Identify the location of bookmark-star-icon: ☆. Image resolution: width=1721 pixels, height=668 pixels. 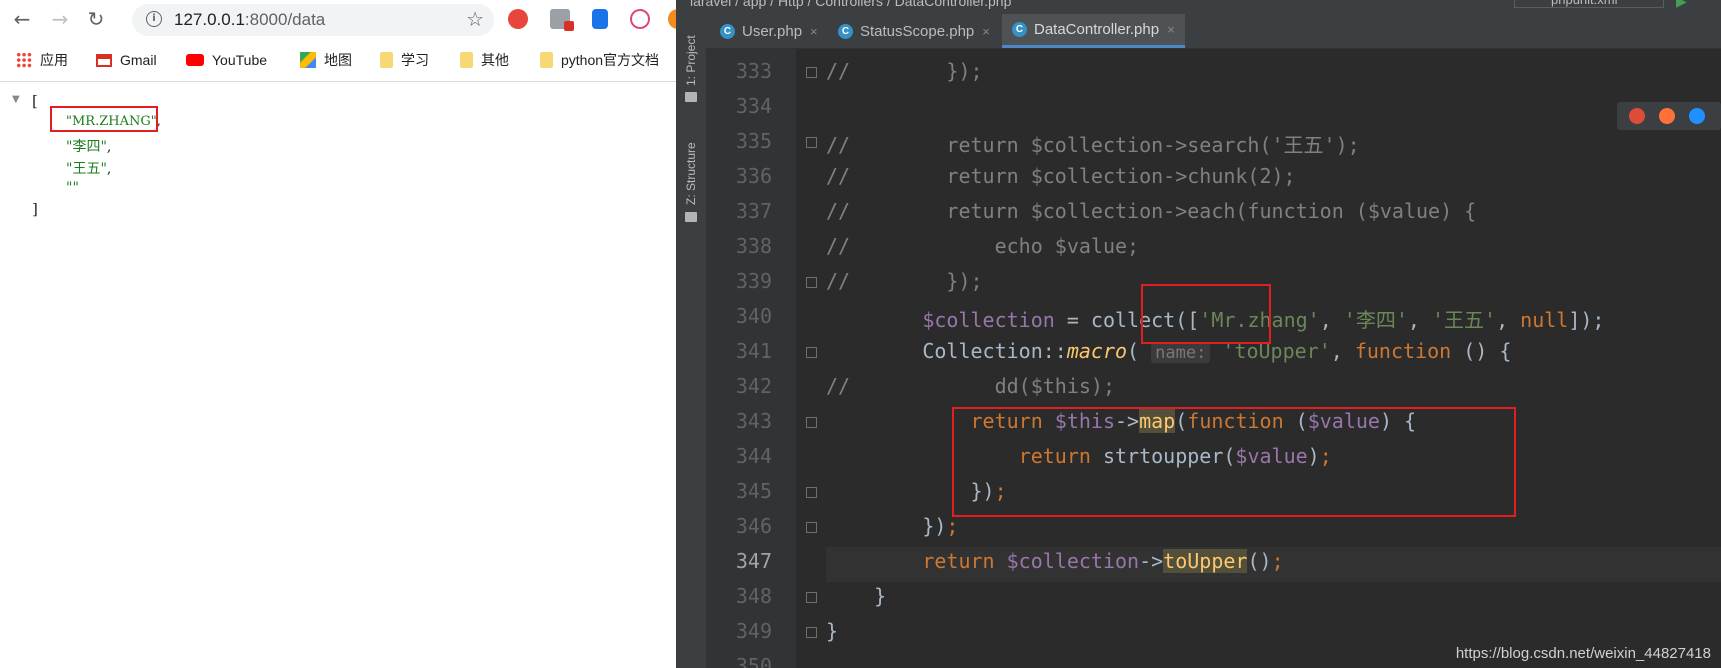
(475, 19).